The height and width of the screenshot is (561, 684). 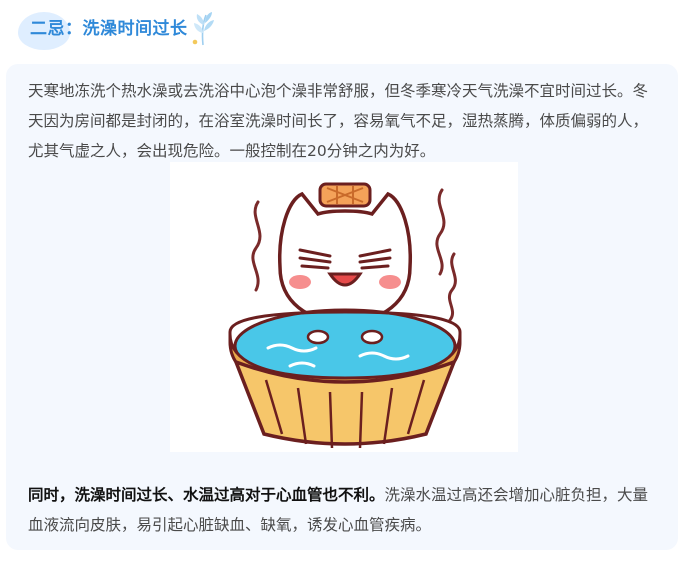 What do you see at coordinates (109, 29) in the screenshot?
I see `section-title: 二忌：洗澡时间过长` at bounding box center [109, 29].